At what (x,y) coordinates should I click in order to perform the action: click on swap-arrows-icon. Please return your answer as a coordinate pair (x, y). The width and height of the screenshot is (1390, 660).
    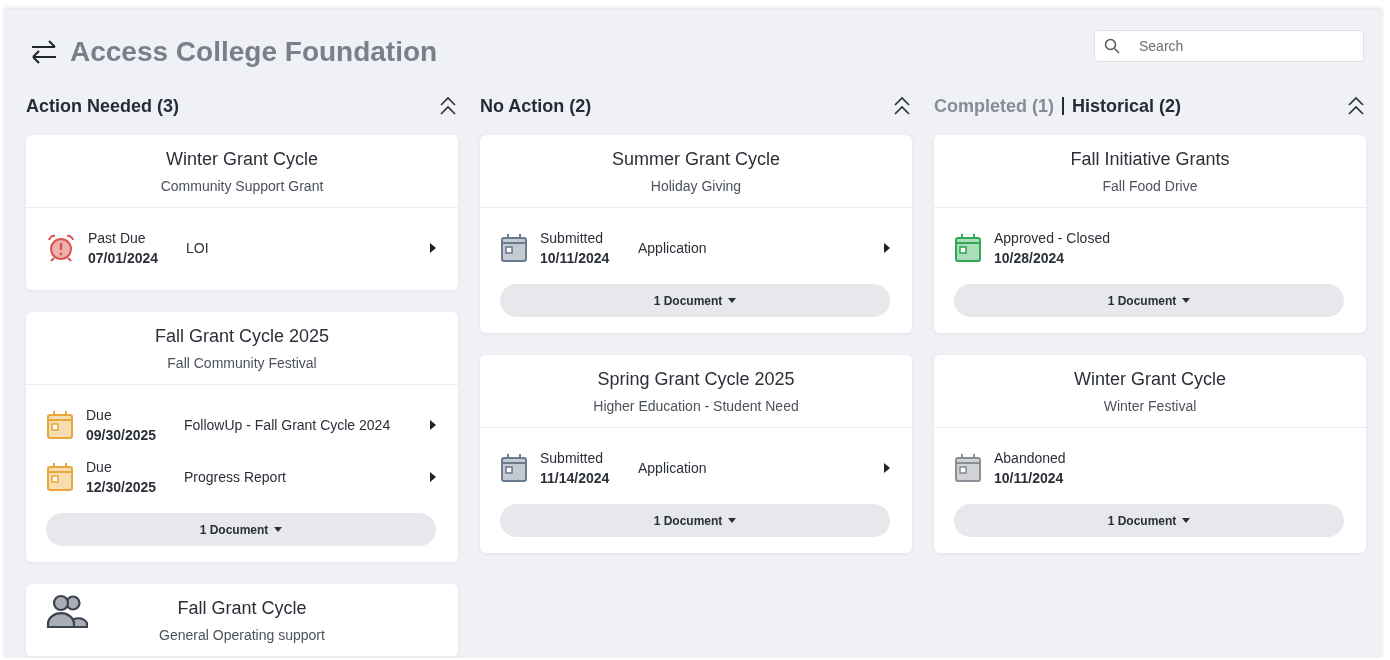
    Looking at the image, I should click on (44, 52).